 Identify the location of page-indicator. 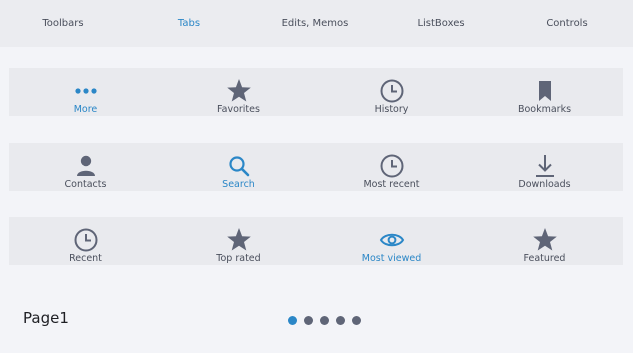
(324, 321).